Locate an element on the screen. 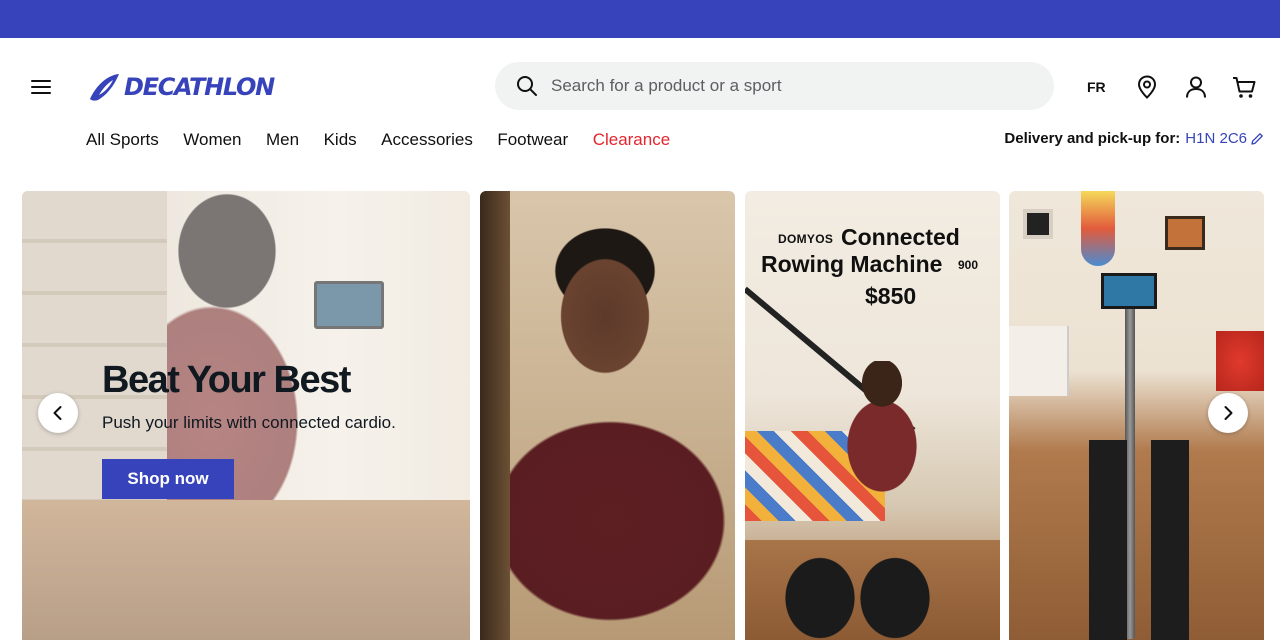 This screenshot has height=640, width=1280. promo-brand: DOMYOS is located at coordinates (806, 239).